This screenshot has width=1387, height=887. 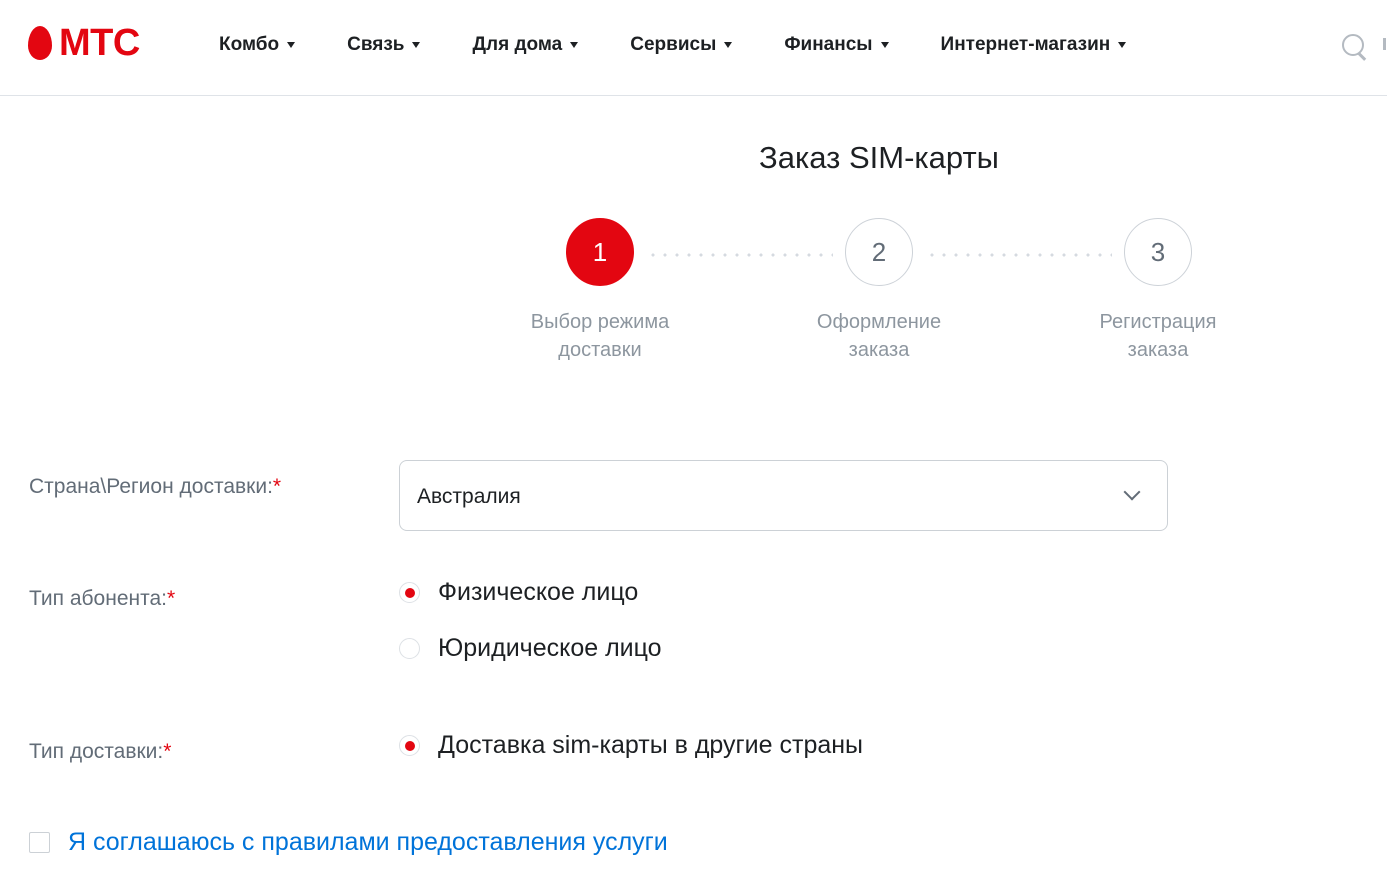 I want to click on nav-item-dlya-doma: Для дома, so click(x=525, y=45).